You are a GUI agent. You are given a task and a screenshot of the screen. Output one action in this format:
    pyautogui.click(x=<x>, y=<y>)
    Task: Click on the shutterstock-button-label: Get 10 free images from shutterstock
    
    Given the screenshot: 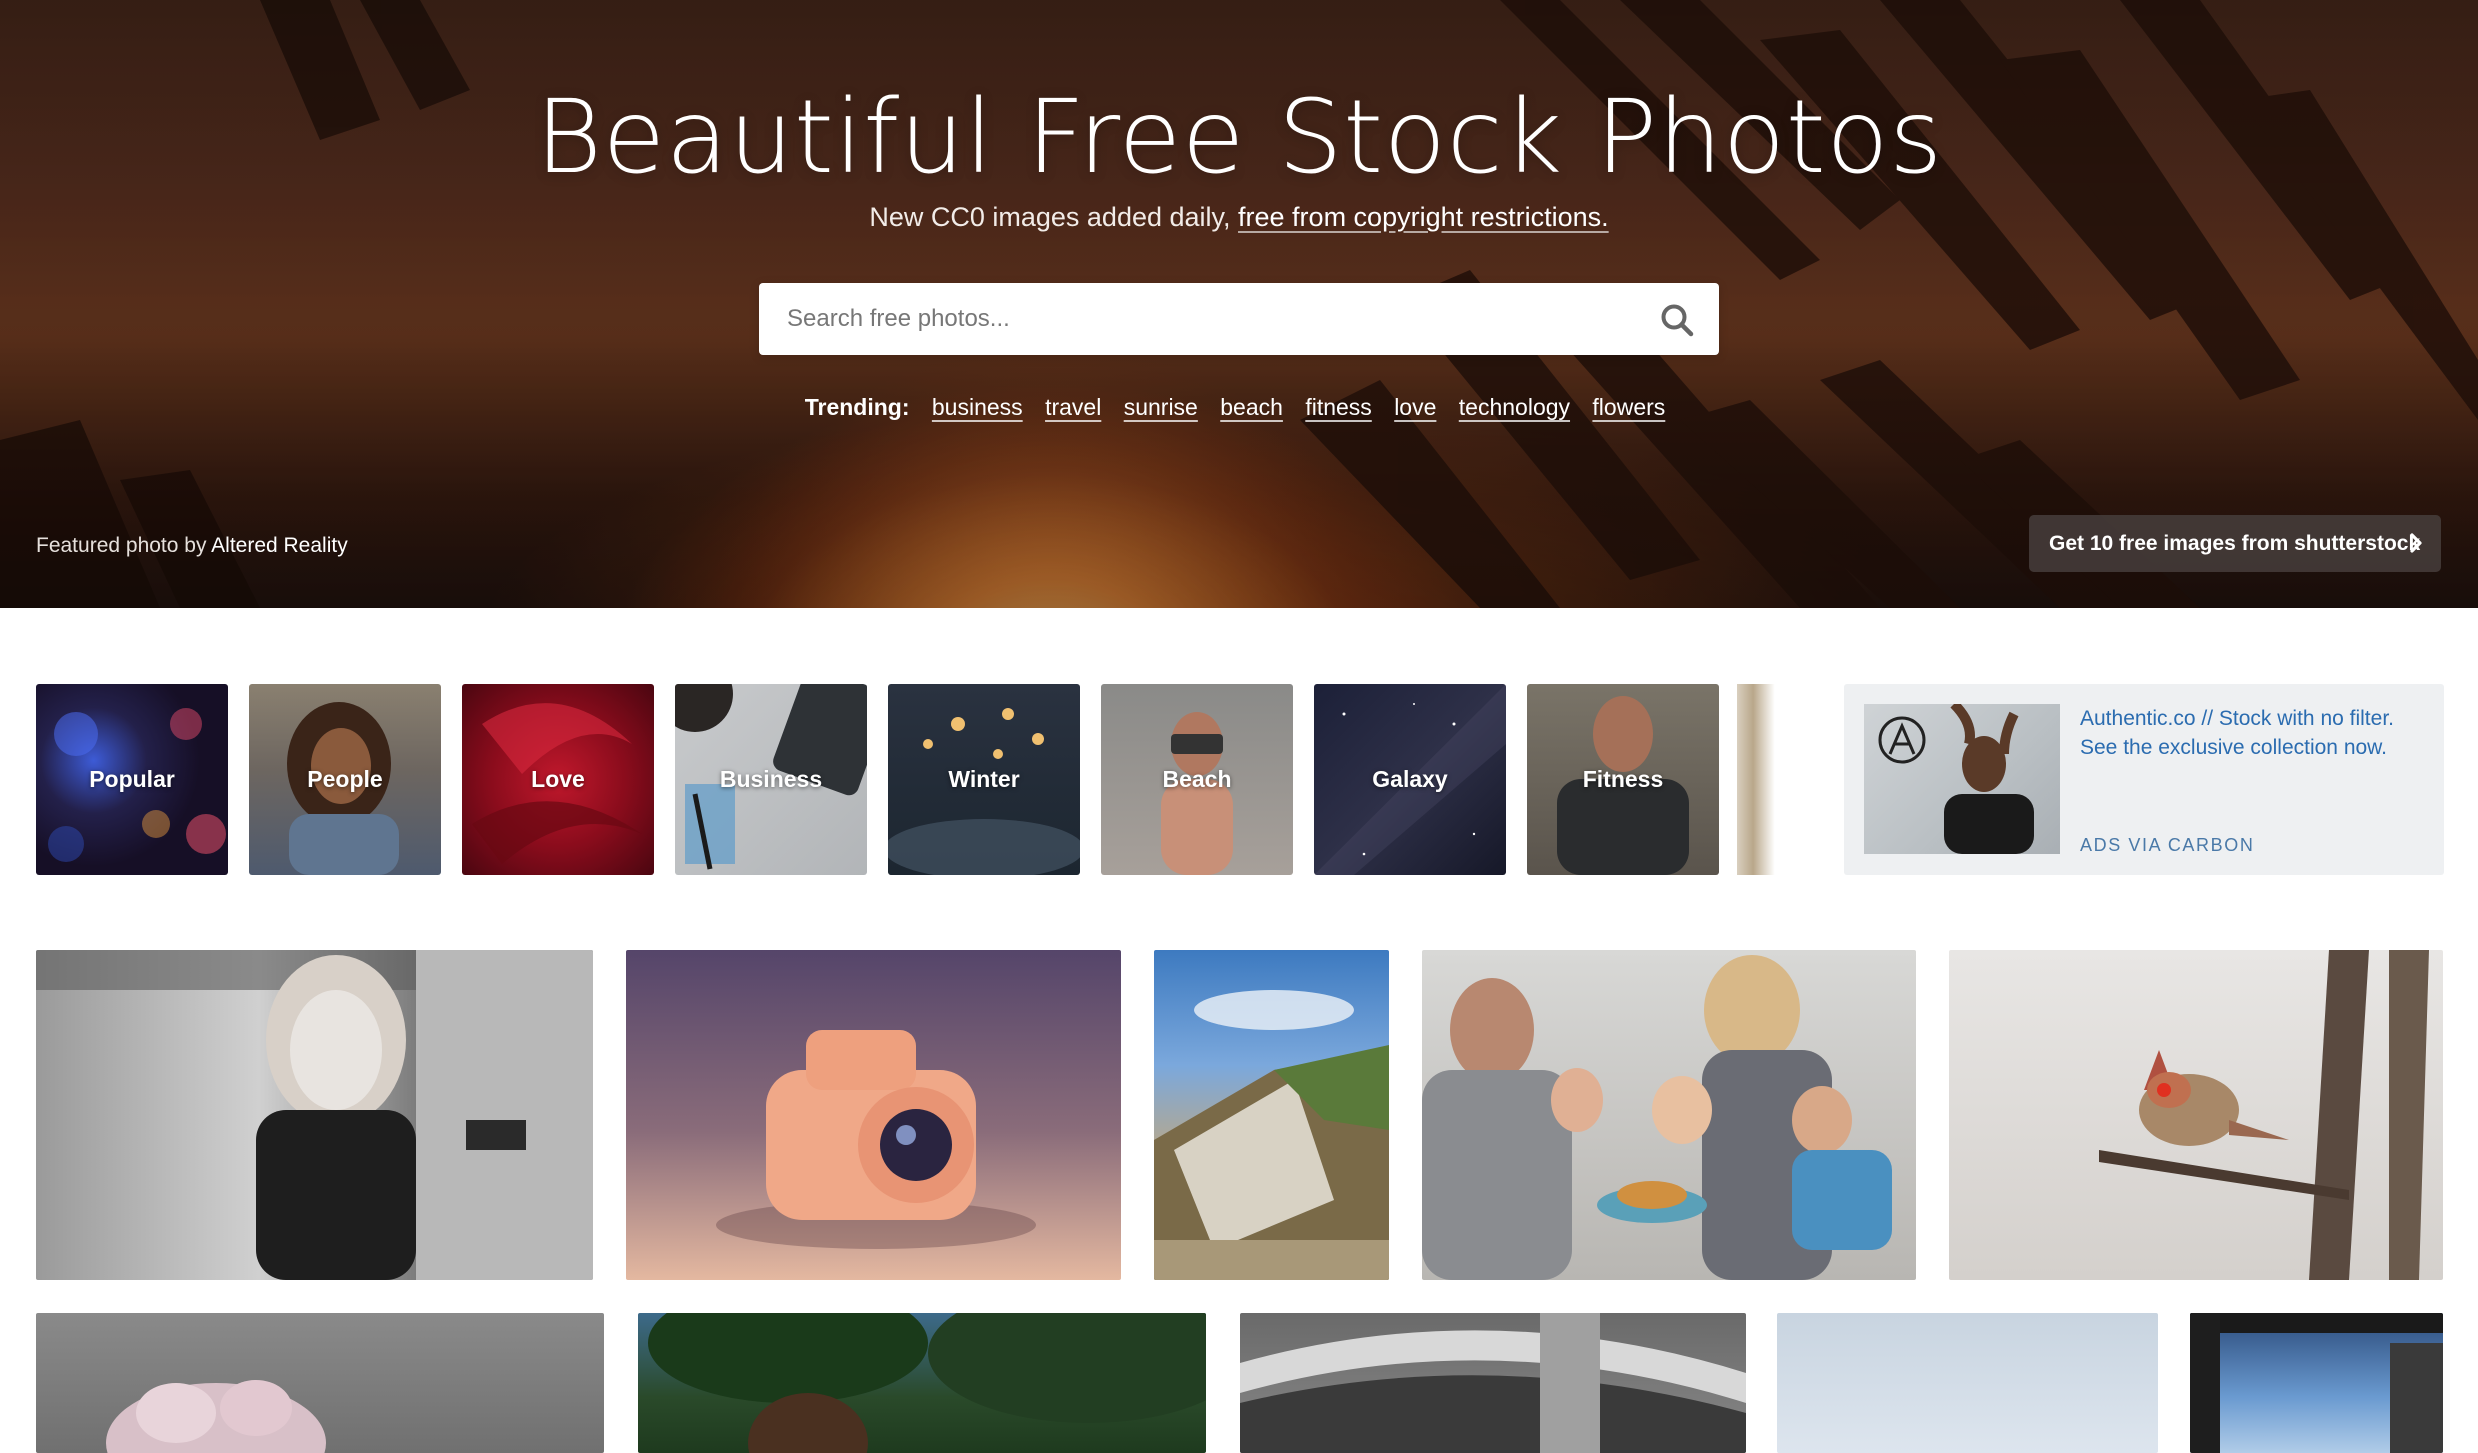 What is the action you would take?
    pyautogui.click(x=2235, y=543)
    